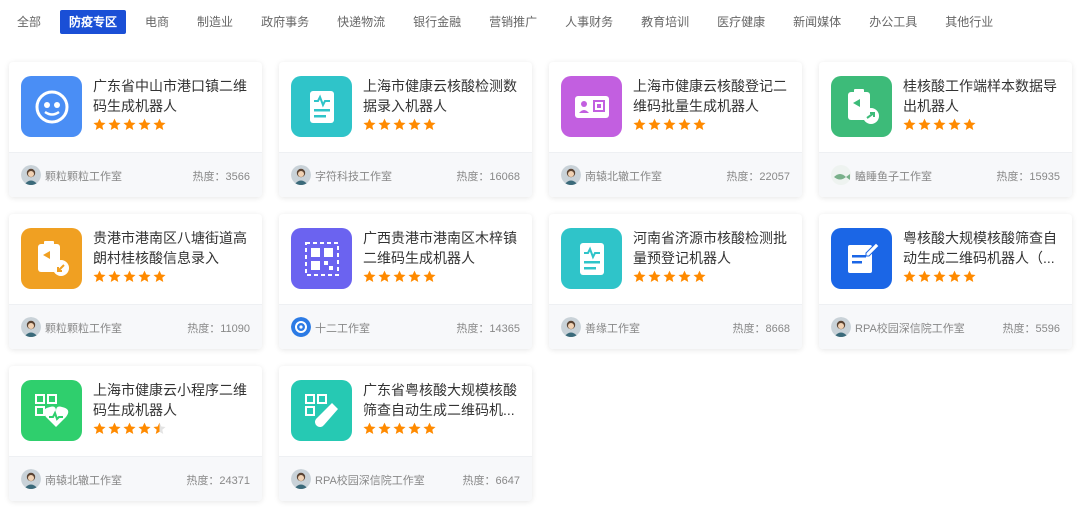 The image size is (1080, 509). What do you see at coordinates (157, 22) in the screenshot?
I see `tab-2: 电商` at bounding box center [157, 22].